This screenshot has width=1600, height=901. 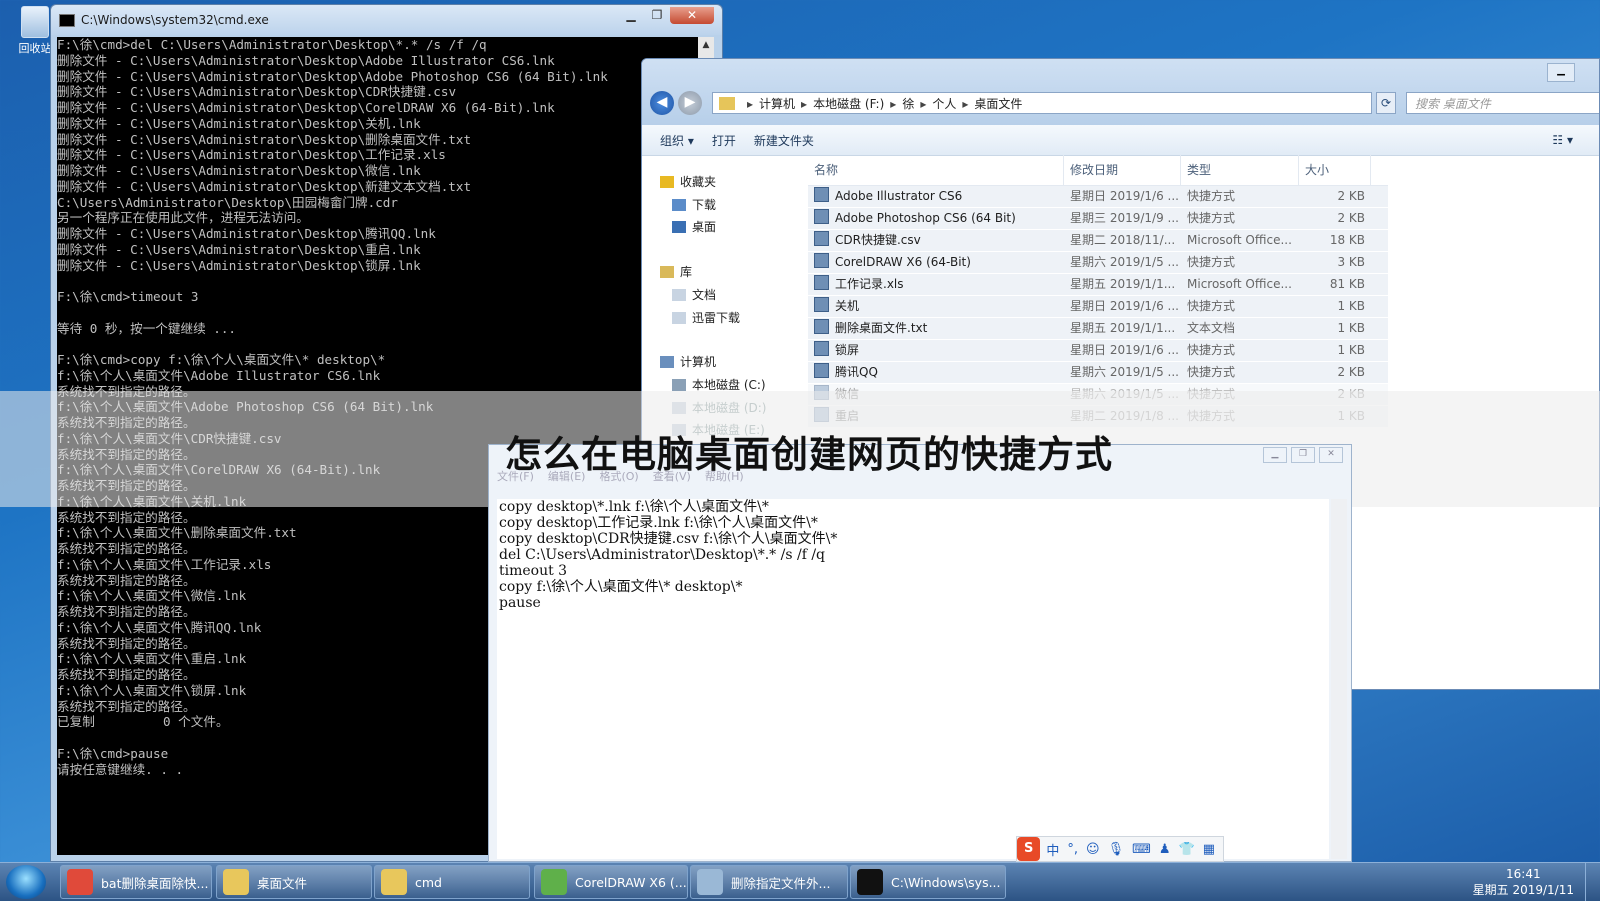 What do you see at coordinates (1386, 103) in the screenshot?
I see `refresh-button: ⟳` at bounding box center [1386, 103].